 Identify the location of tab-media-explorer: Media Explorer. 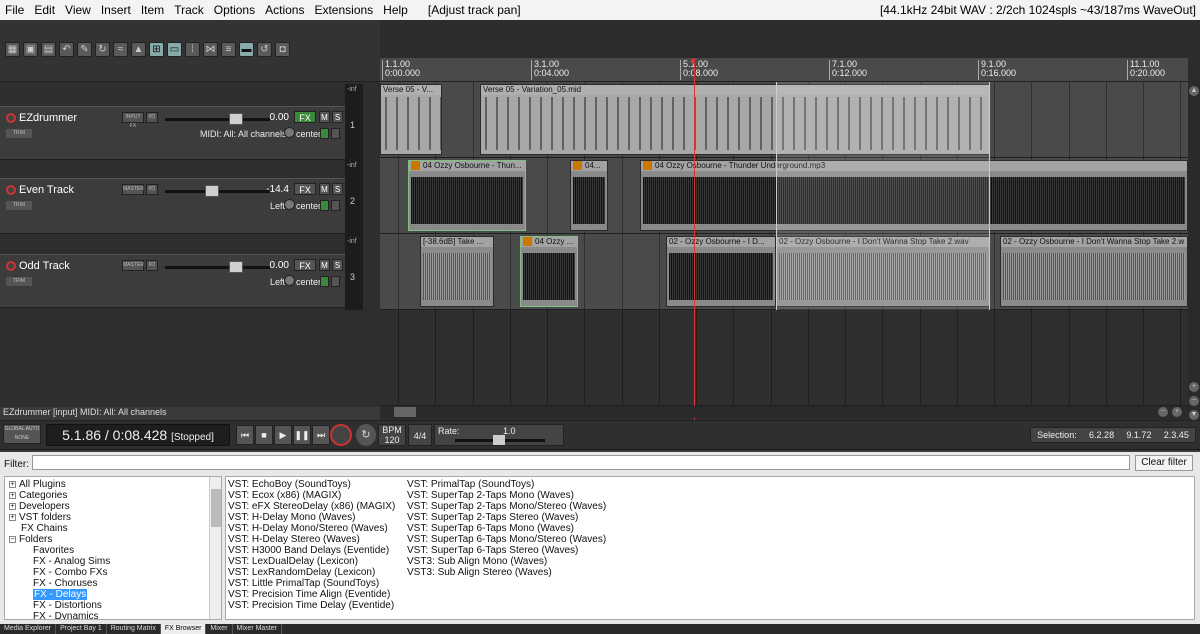
(28, 629).